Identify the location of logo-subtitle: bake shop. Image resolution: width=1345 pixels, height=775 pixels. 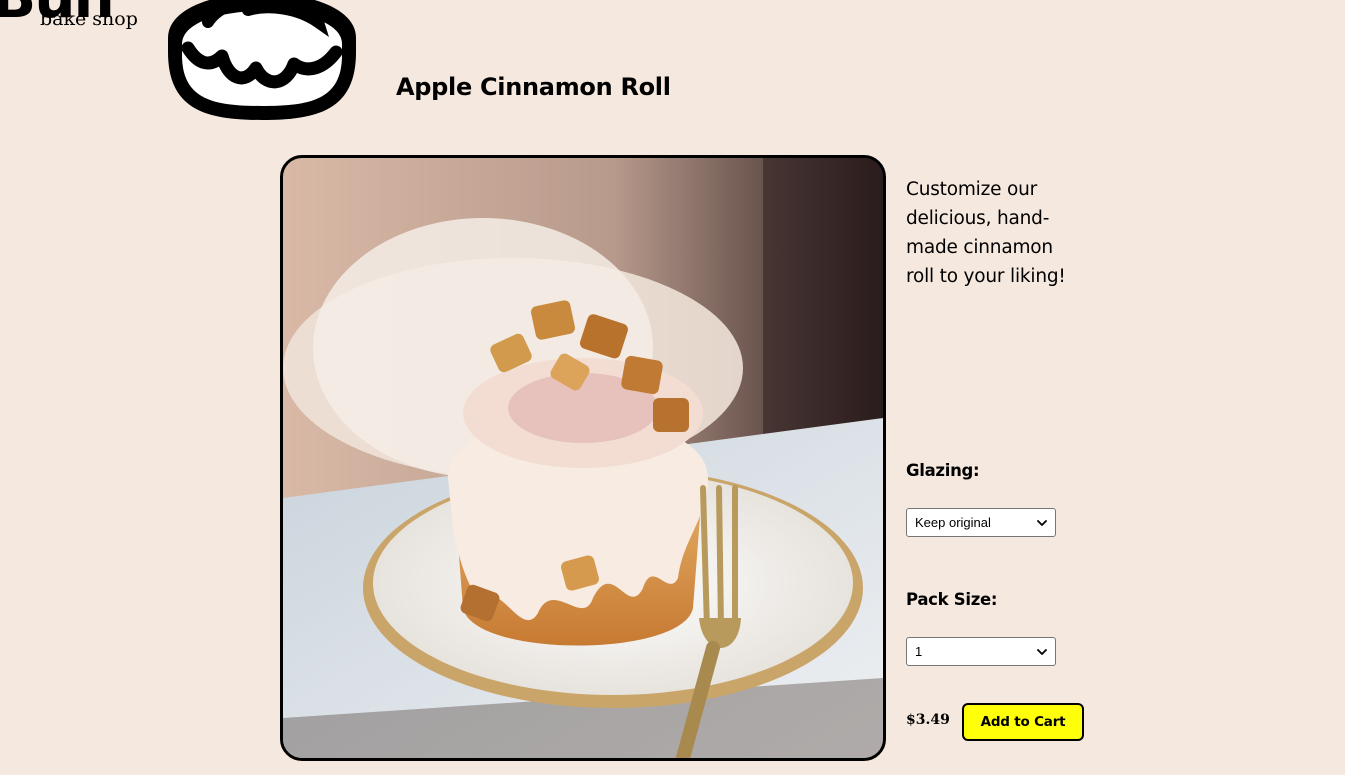
(89, 19).